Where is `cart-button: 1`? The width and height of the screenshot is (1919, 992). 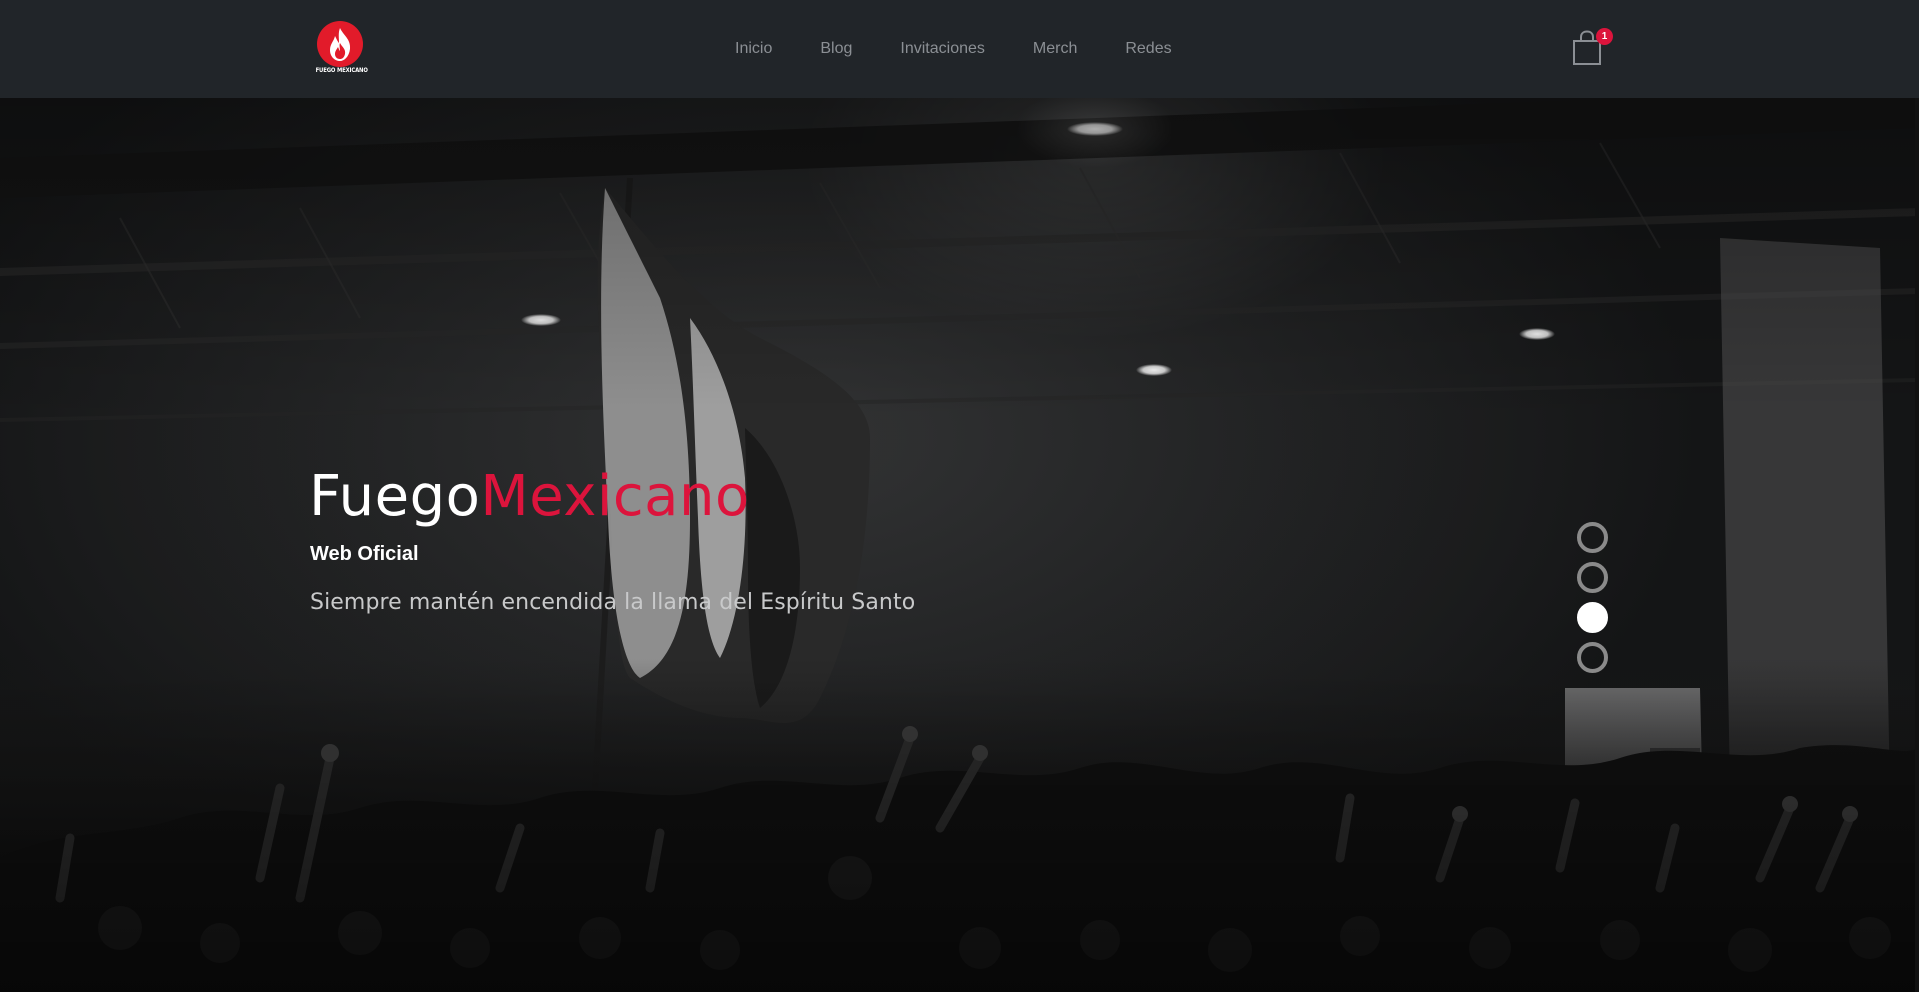
cart-button: 1 is located at coordinates (1592, 47).